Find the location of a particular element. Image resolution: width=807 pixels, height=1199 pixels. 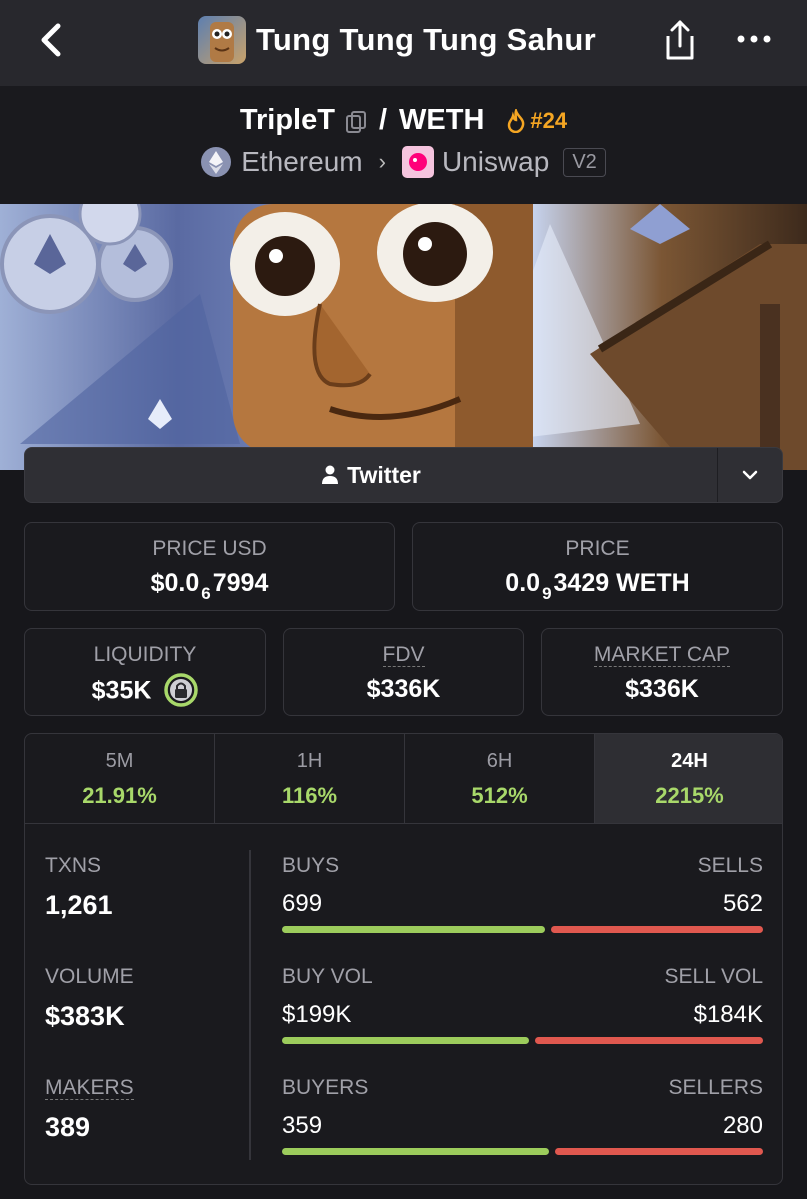

token-avatar is located at coordinates (222, 40).